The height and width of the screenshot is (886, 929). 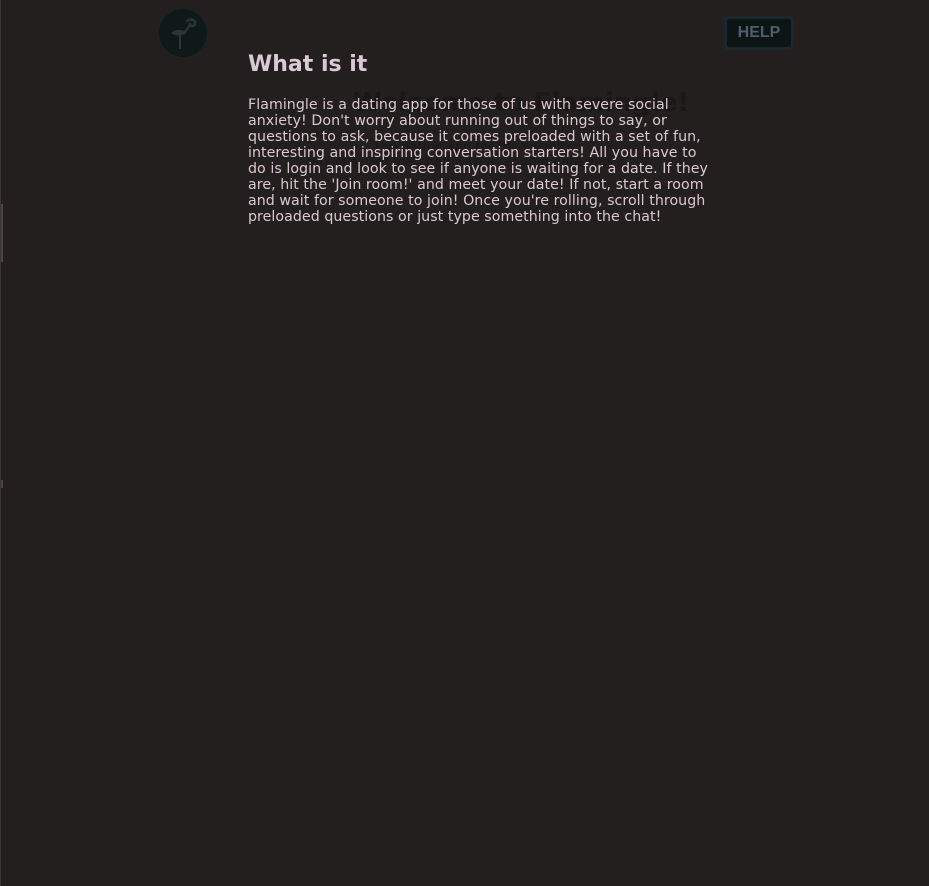 I want to click on flamingo-icon, so click(x=184, y=33).